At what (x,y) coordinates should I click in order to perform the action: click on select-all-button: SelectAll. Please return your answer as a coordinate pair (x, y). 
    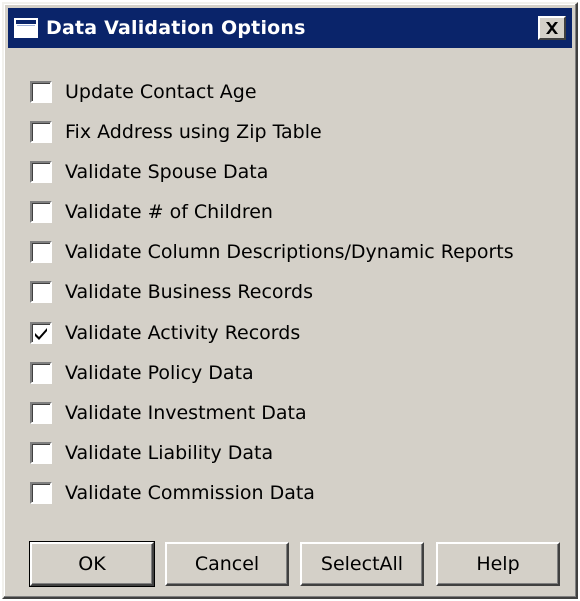
    Looking at the image, I should click on (362, 564).